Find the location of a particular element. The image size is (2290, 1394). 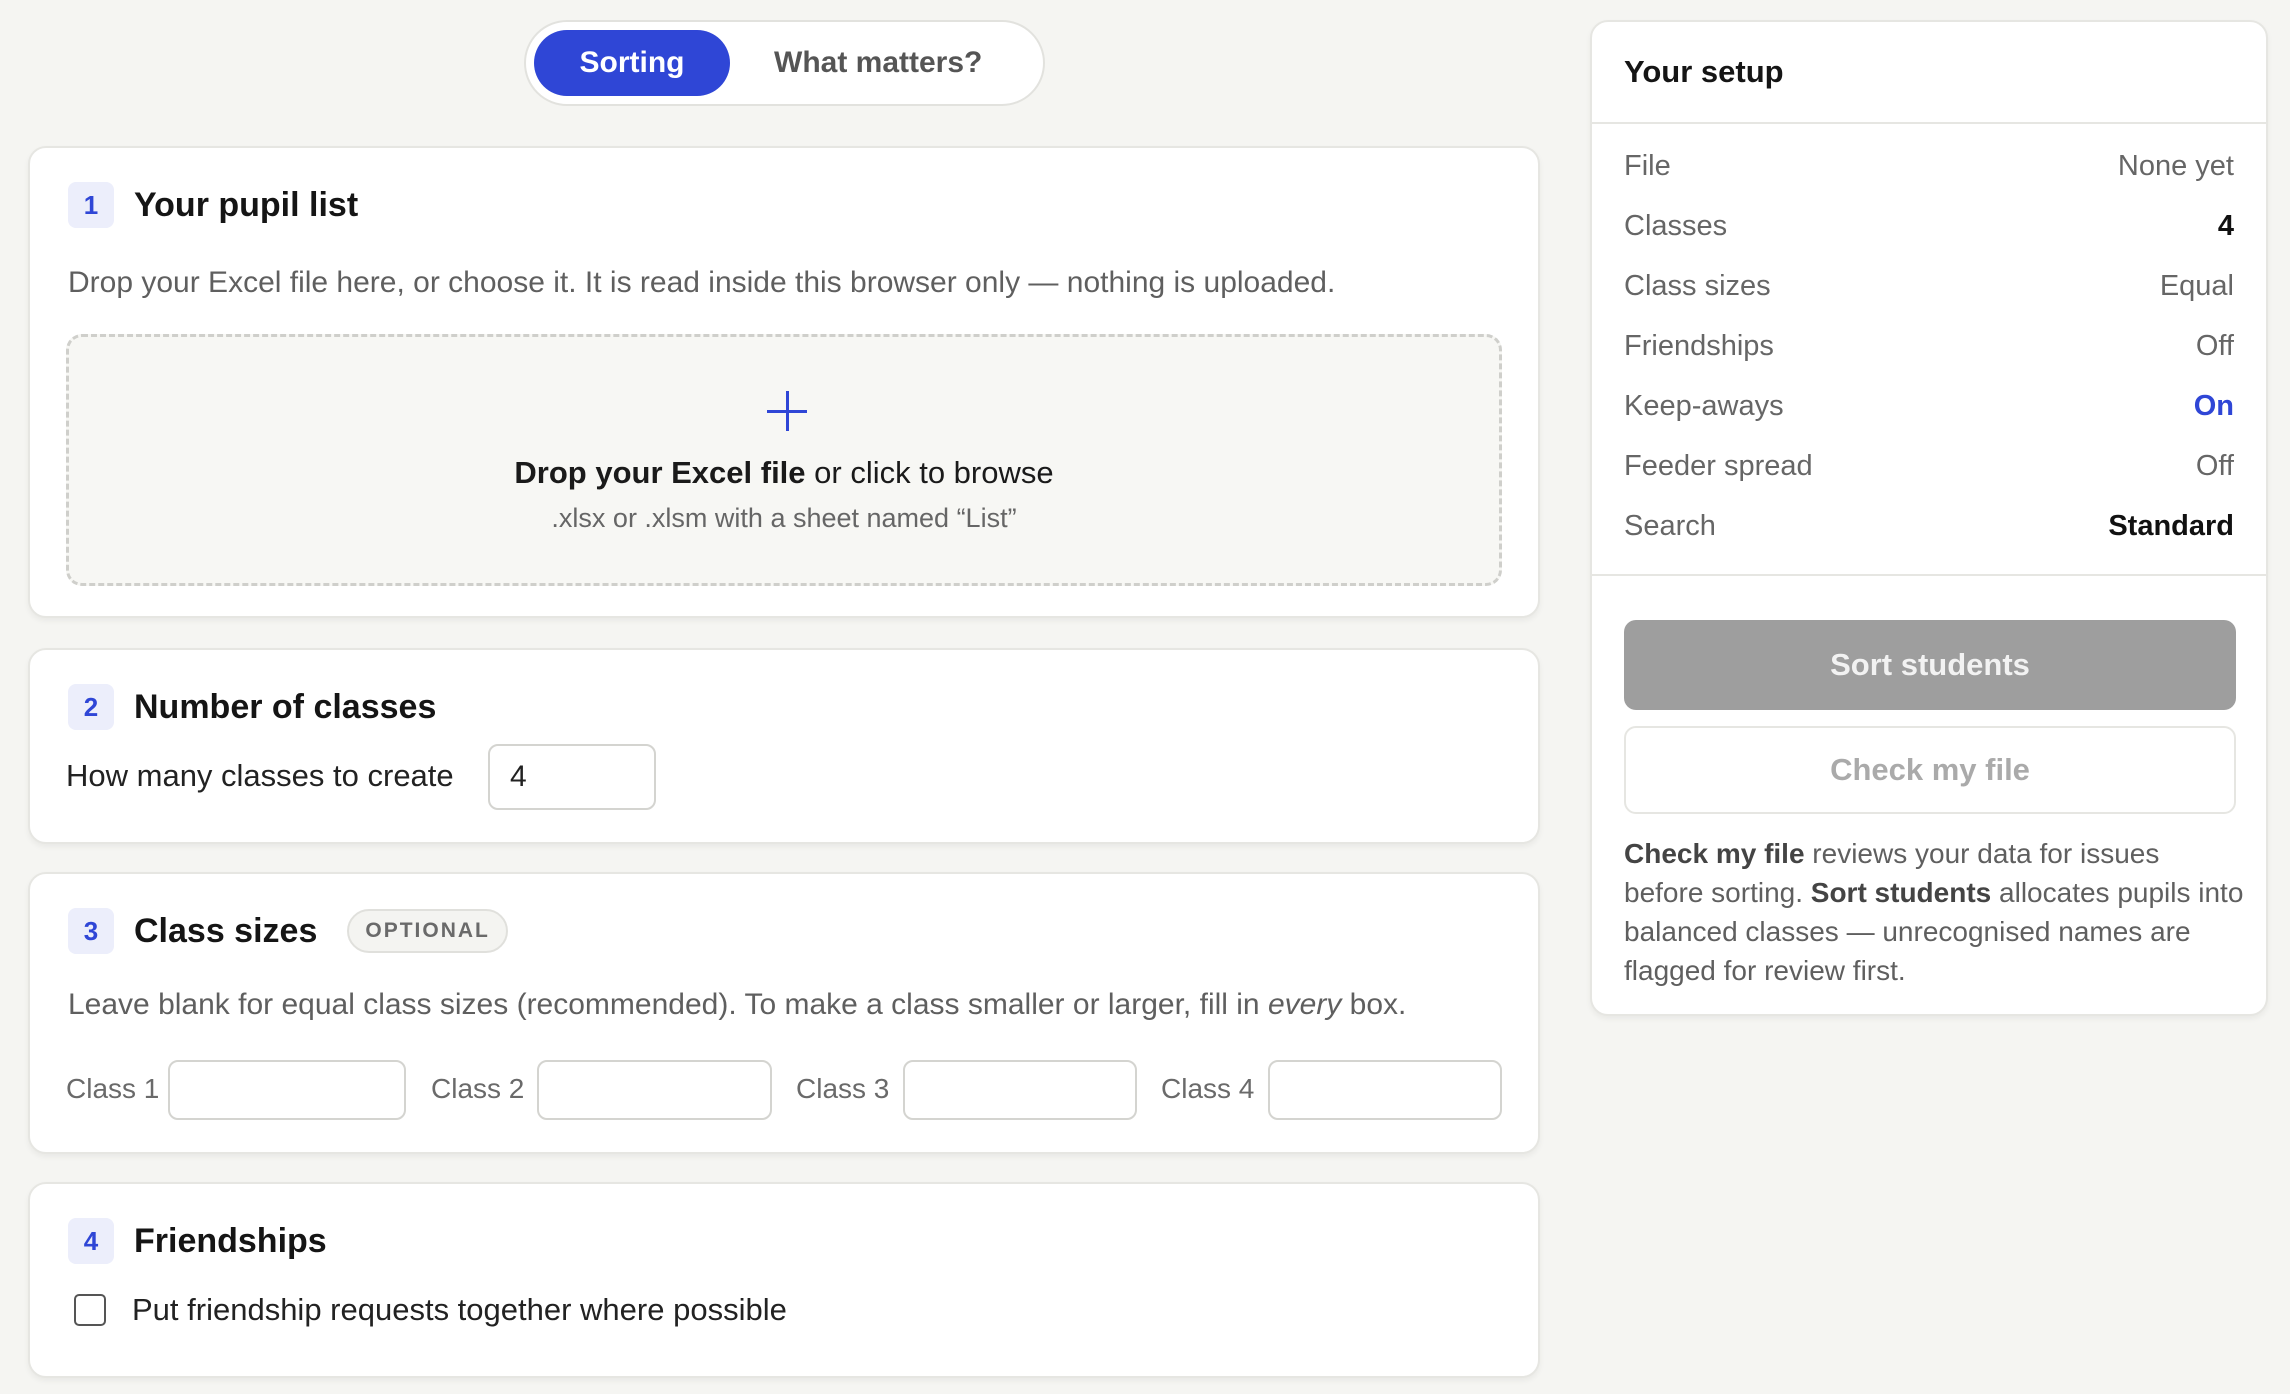

tab-what-matters: What matters? is located at coordinates (878, 63).